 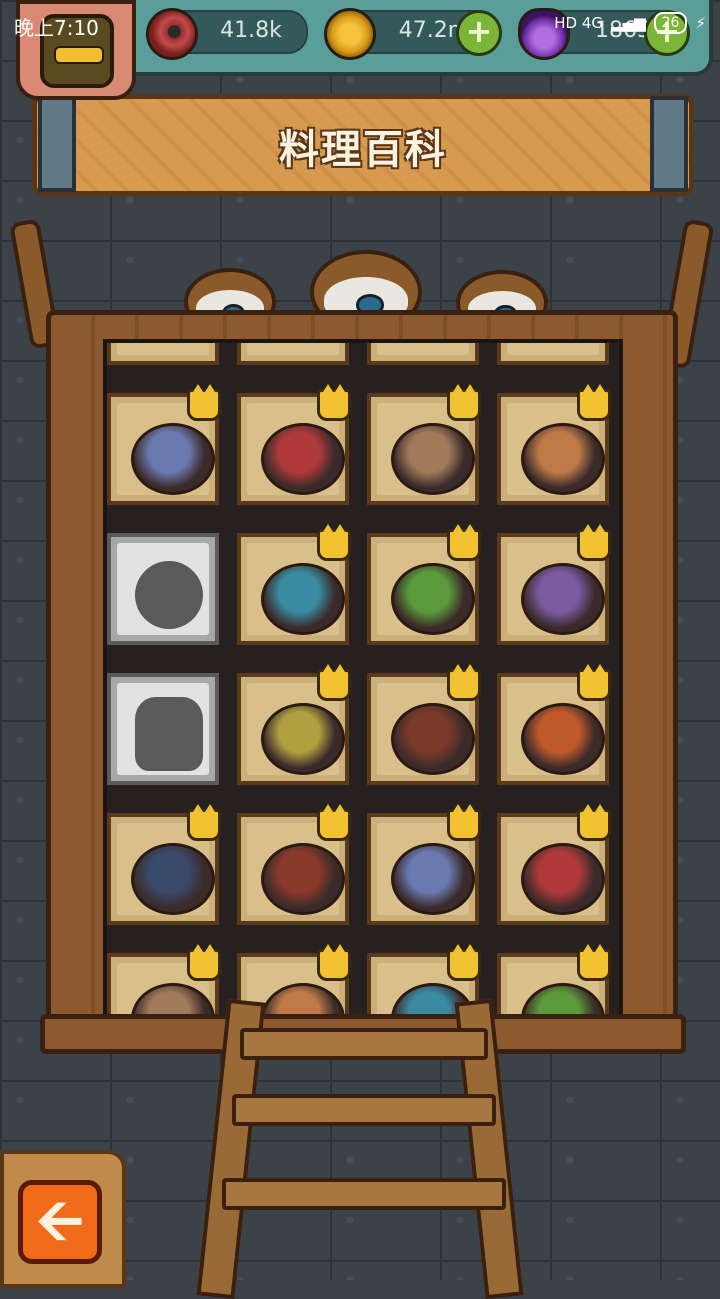 What do you see at coordinates (700, 23) in the screenshot?
I see `charging-icon: ⚡` at bounding box center [700, 23].